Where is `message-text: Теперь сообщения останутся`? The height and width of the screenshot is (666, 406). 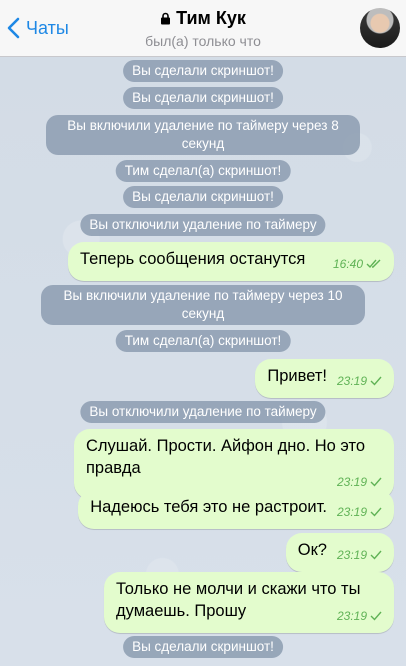
message-text: Теперь сообщения останутся is located at coordinates (193, 259).